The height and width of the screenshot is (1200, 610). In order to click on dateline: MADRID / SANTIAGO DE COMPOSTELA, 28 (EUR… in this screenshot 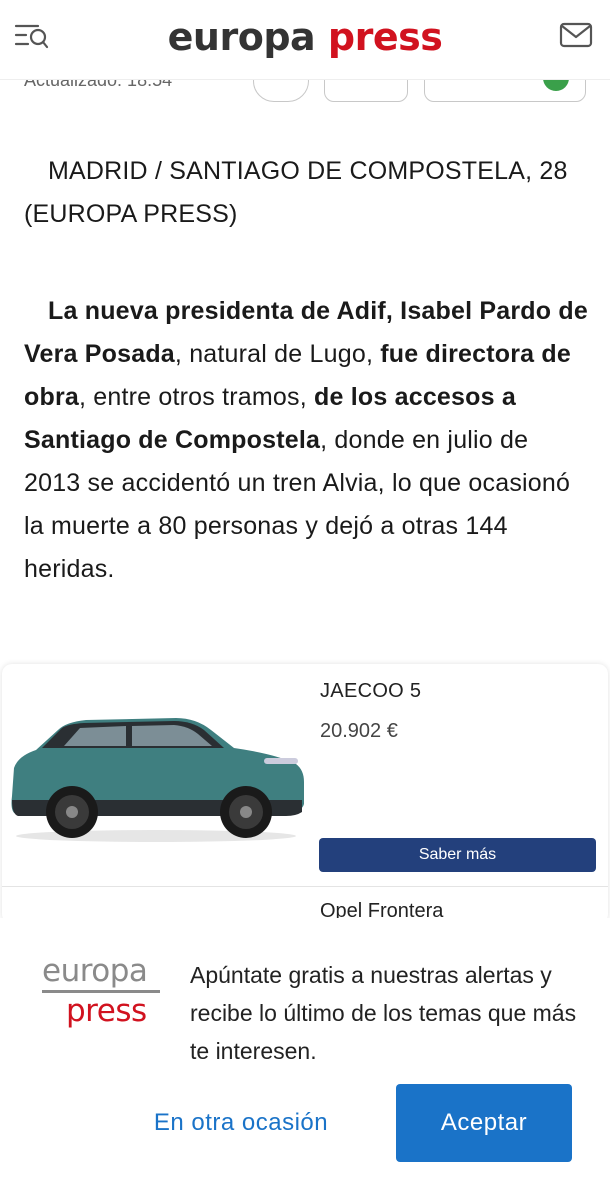, I will do `click(296, 192)`.